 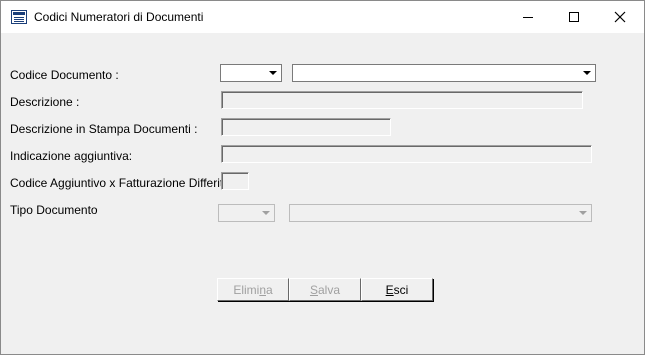 I want to click on close-icon, so click(x=620, y=17).